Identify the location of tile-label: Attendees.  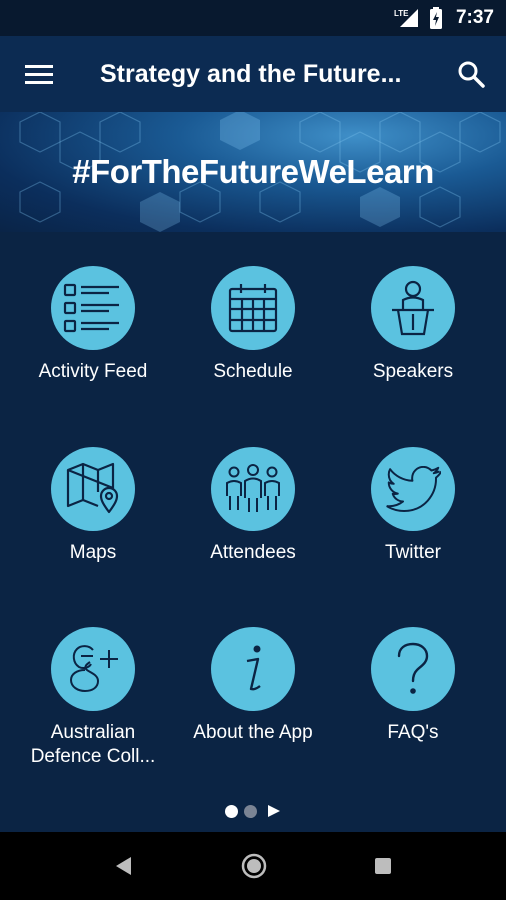
(253, 552).